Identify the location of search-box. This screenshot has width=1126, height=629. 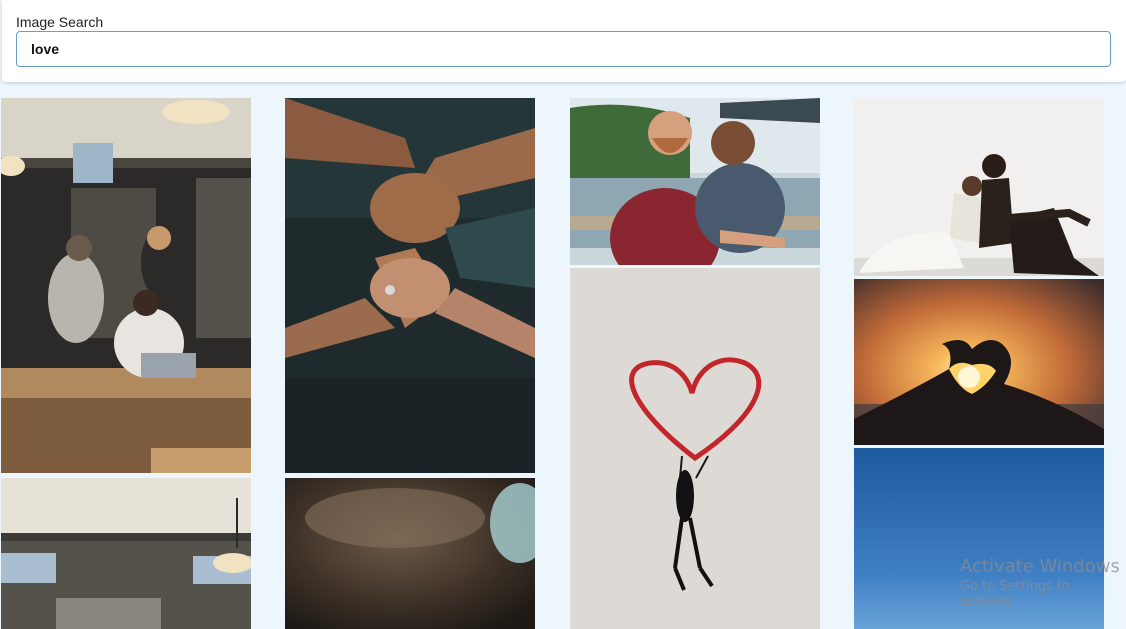
(563, 49).